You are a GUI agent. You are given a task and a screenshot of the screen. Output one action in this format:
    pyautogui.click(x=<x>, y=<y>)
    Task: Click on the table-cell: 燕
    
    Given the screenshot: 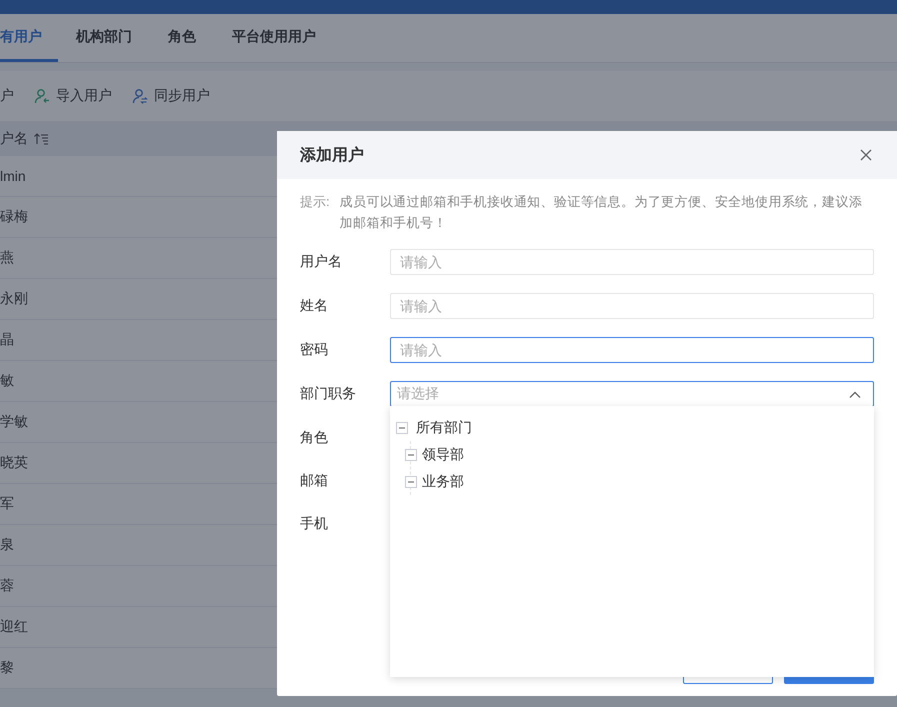 What is the action you would take?
    pyautogui.click(x=7, y=257)
    